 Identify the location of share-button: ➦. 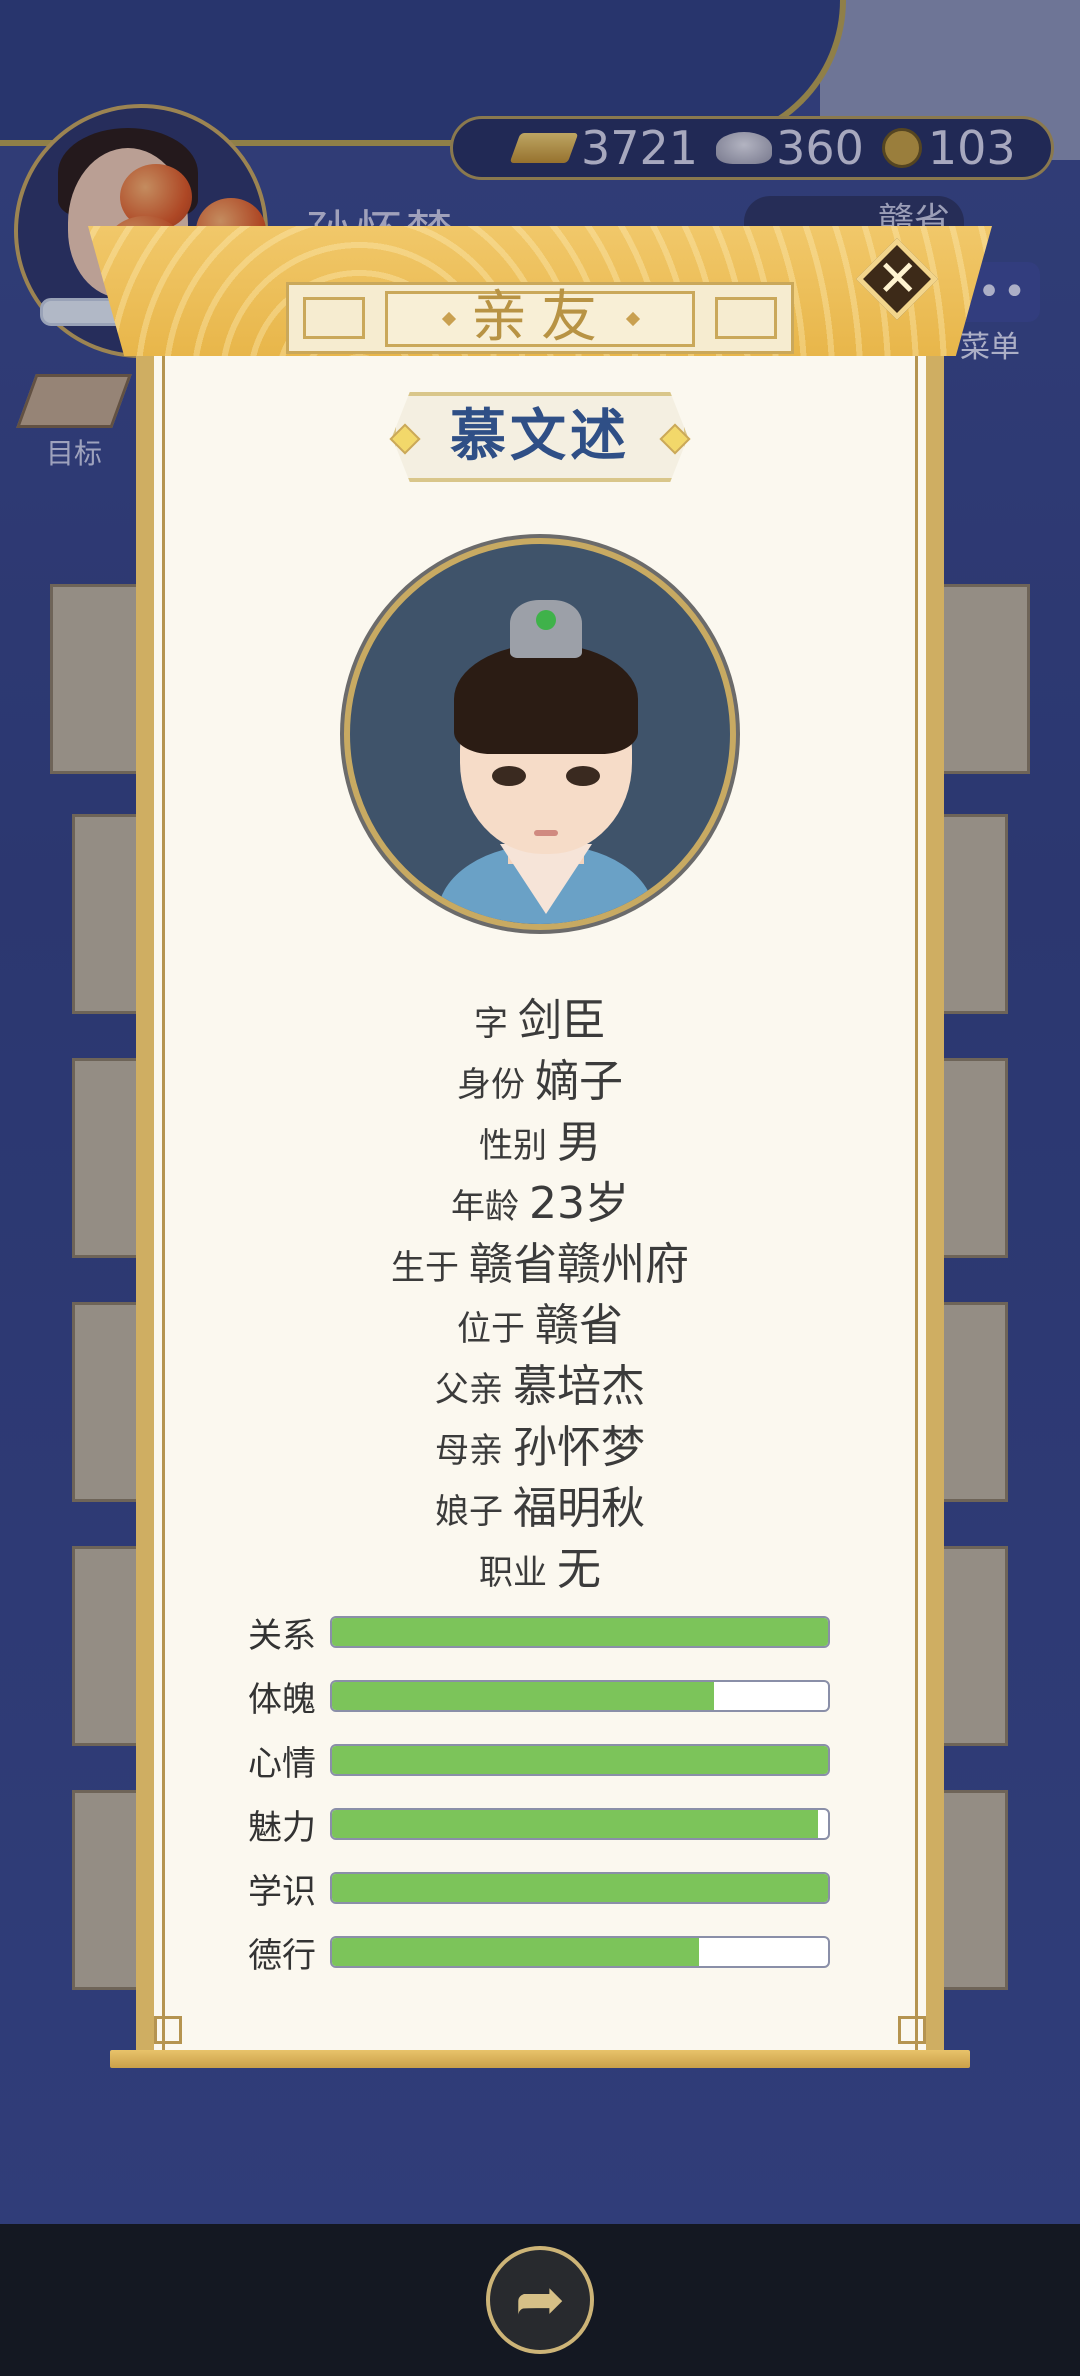
(540, 2300).